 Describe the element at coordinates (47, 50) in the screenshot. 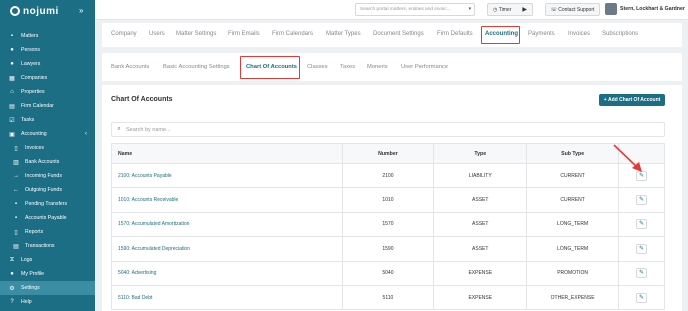

I see `sidebar-item-persons: ● Persons` at that location.